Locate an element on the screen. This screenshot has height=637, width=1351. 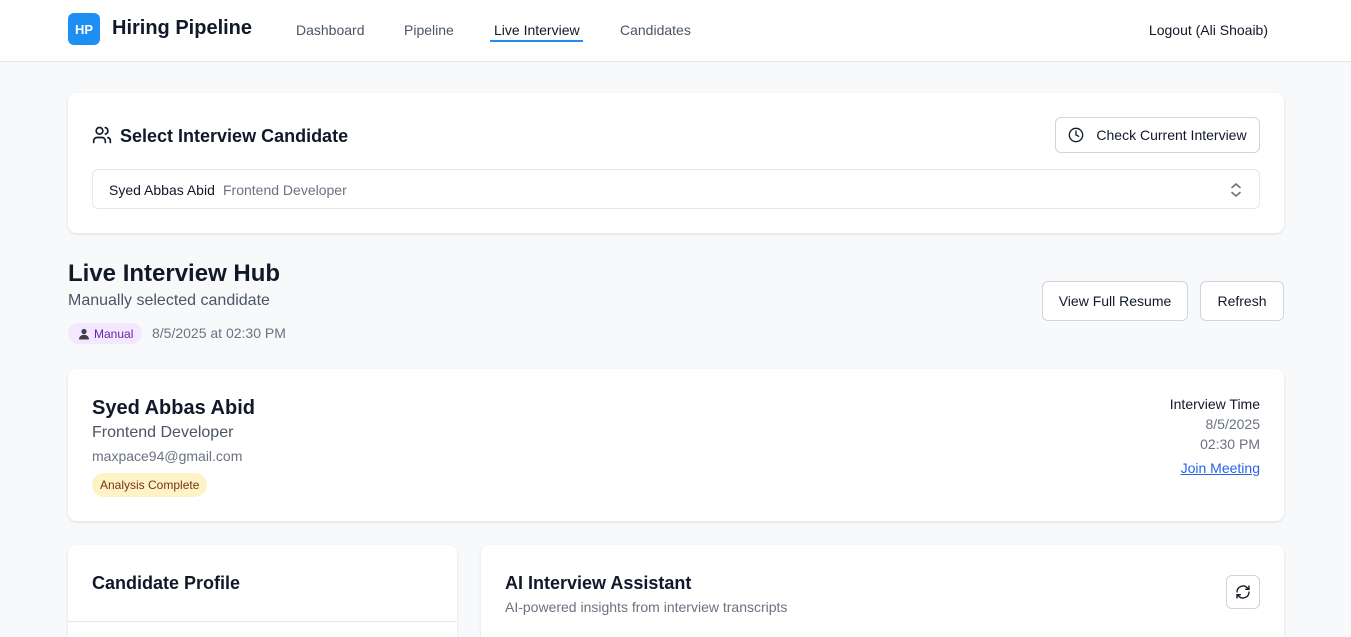
candidate-profile-card: Candidate Profile is located at coordinates (262, 591).